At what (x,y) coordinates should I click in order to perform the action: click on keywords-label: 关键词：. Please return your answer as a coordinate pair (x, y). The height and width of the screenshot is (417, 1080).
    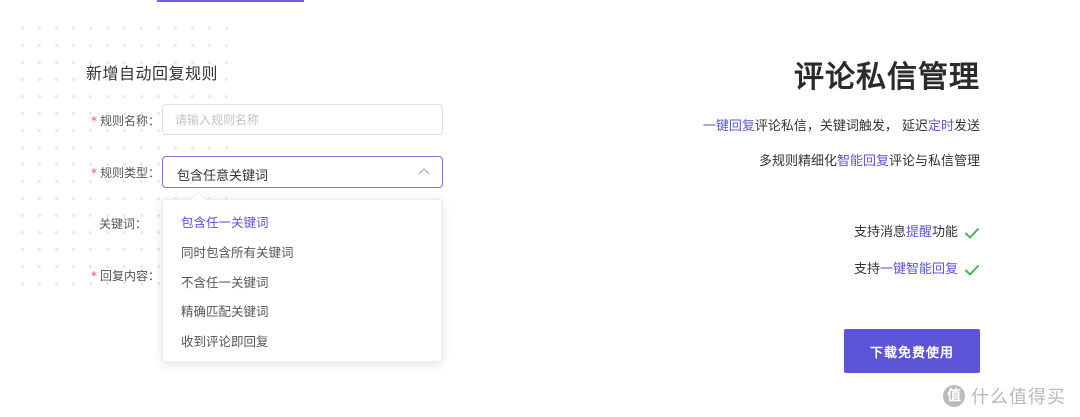
    Looking at the image, I should click on (122, 224).